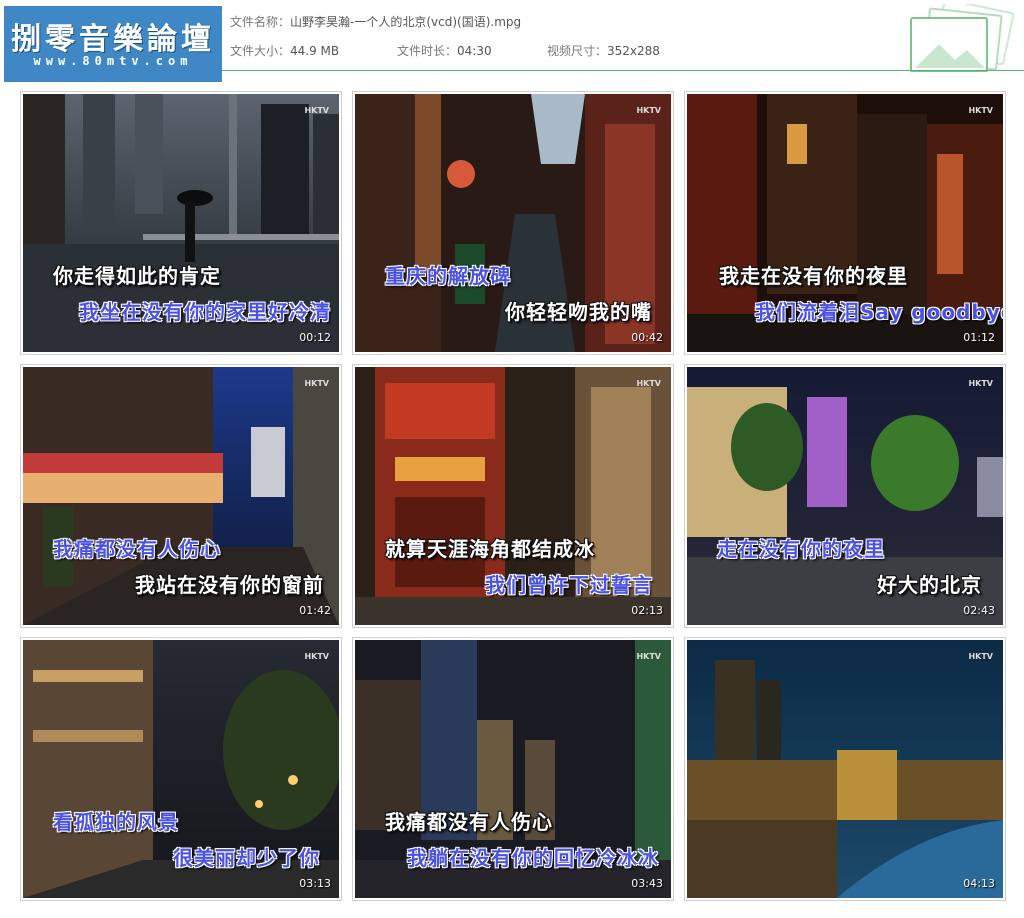  What do you see at coordinates (533, 858) in the screenshot?
I see `thumbnail-8-lyric-line2: 我躺在没有你的回忆冷冰冰` at bounding box center [533, 858].